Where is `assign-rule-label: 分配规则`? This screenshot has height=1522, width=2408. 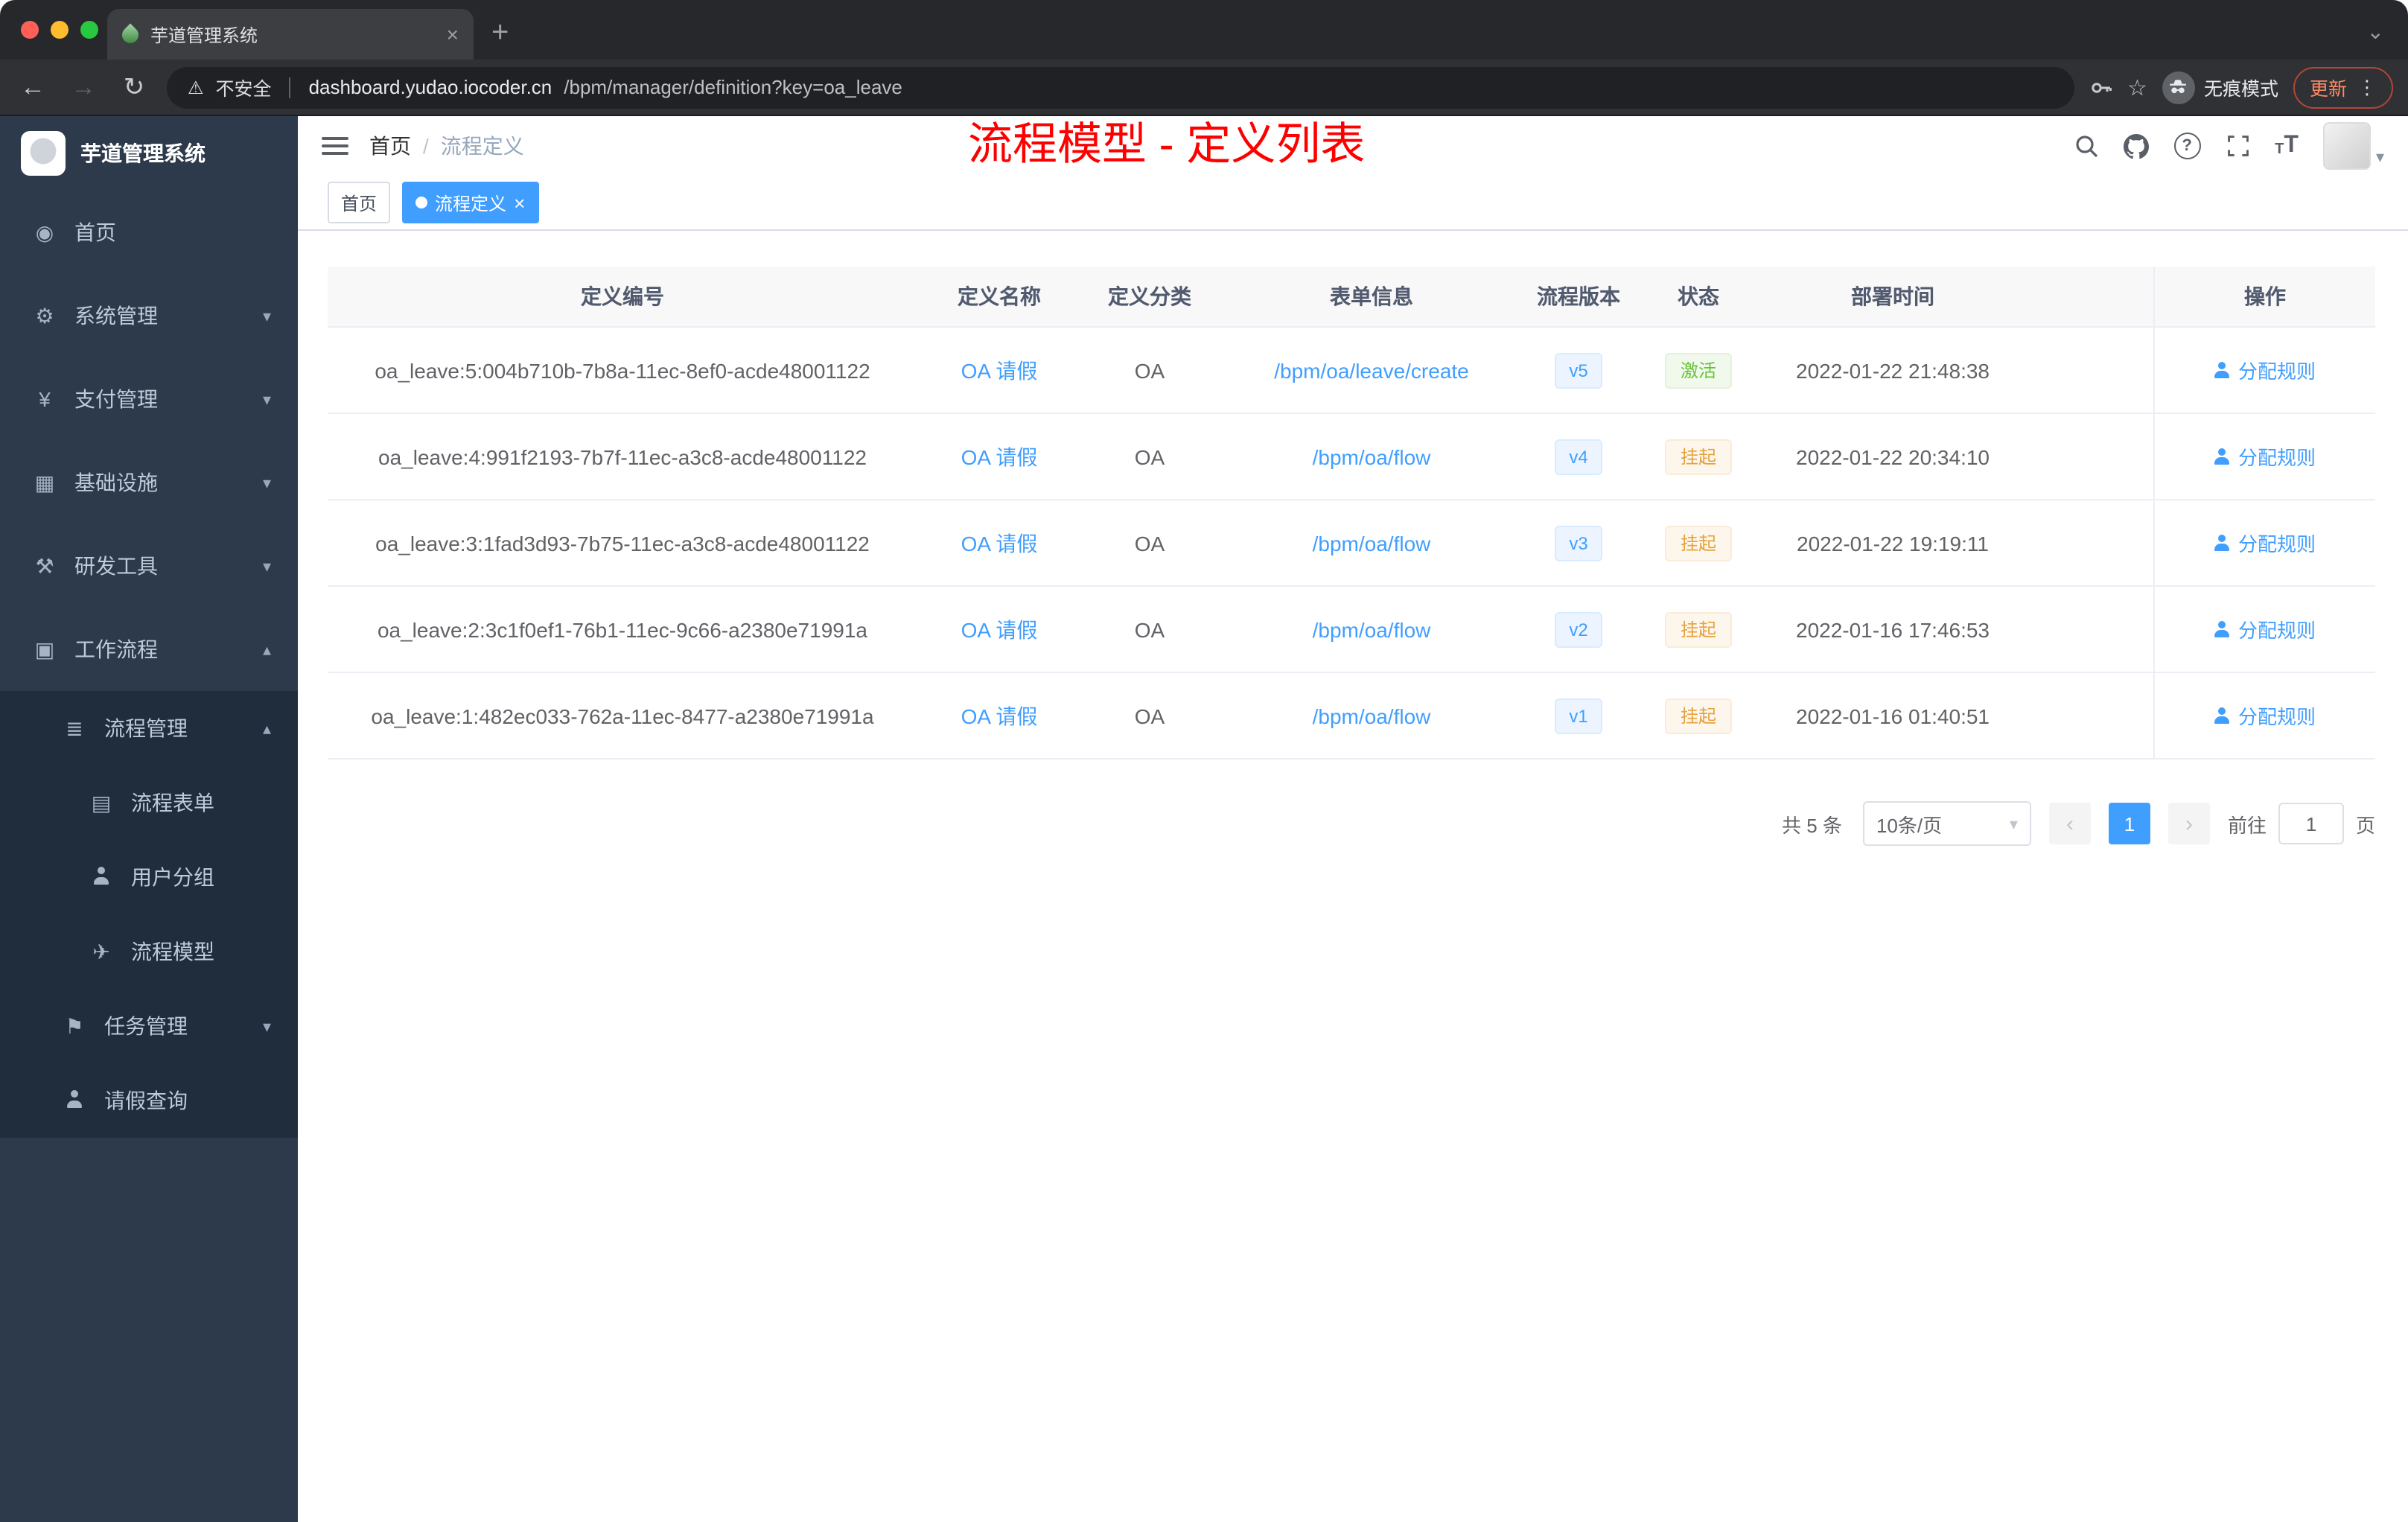
assign-rule-label: 分配规则 is located at coordinates (2276, 631).